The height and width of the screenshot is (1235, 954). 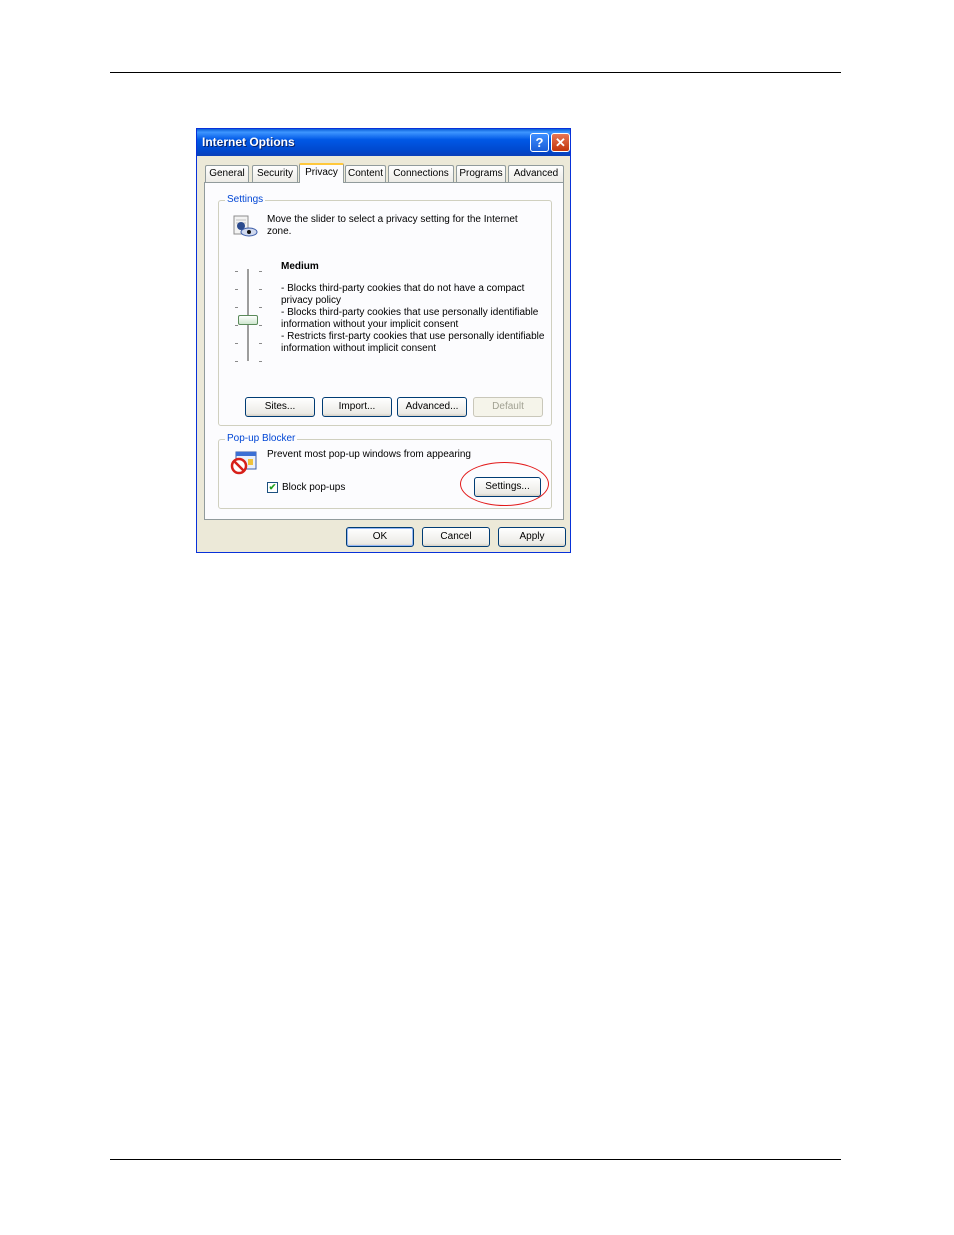 I want to click on tab-security: Security, so click(x=275, y=173).